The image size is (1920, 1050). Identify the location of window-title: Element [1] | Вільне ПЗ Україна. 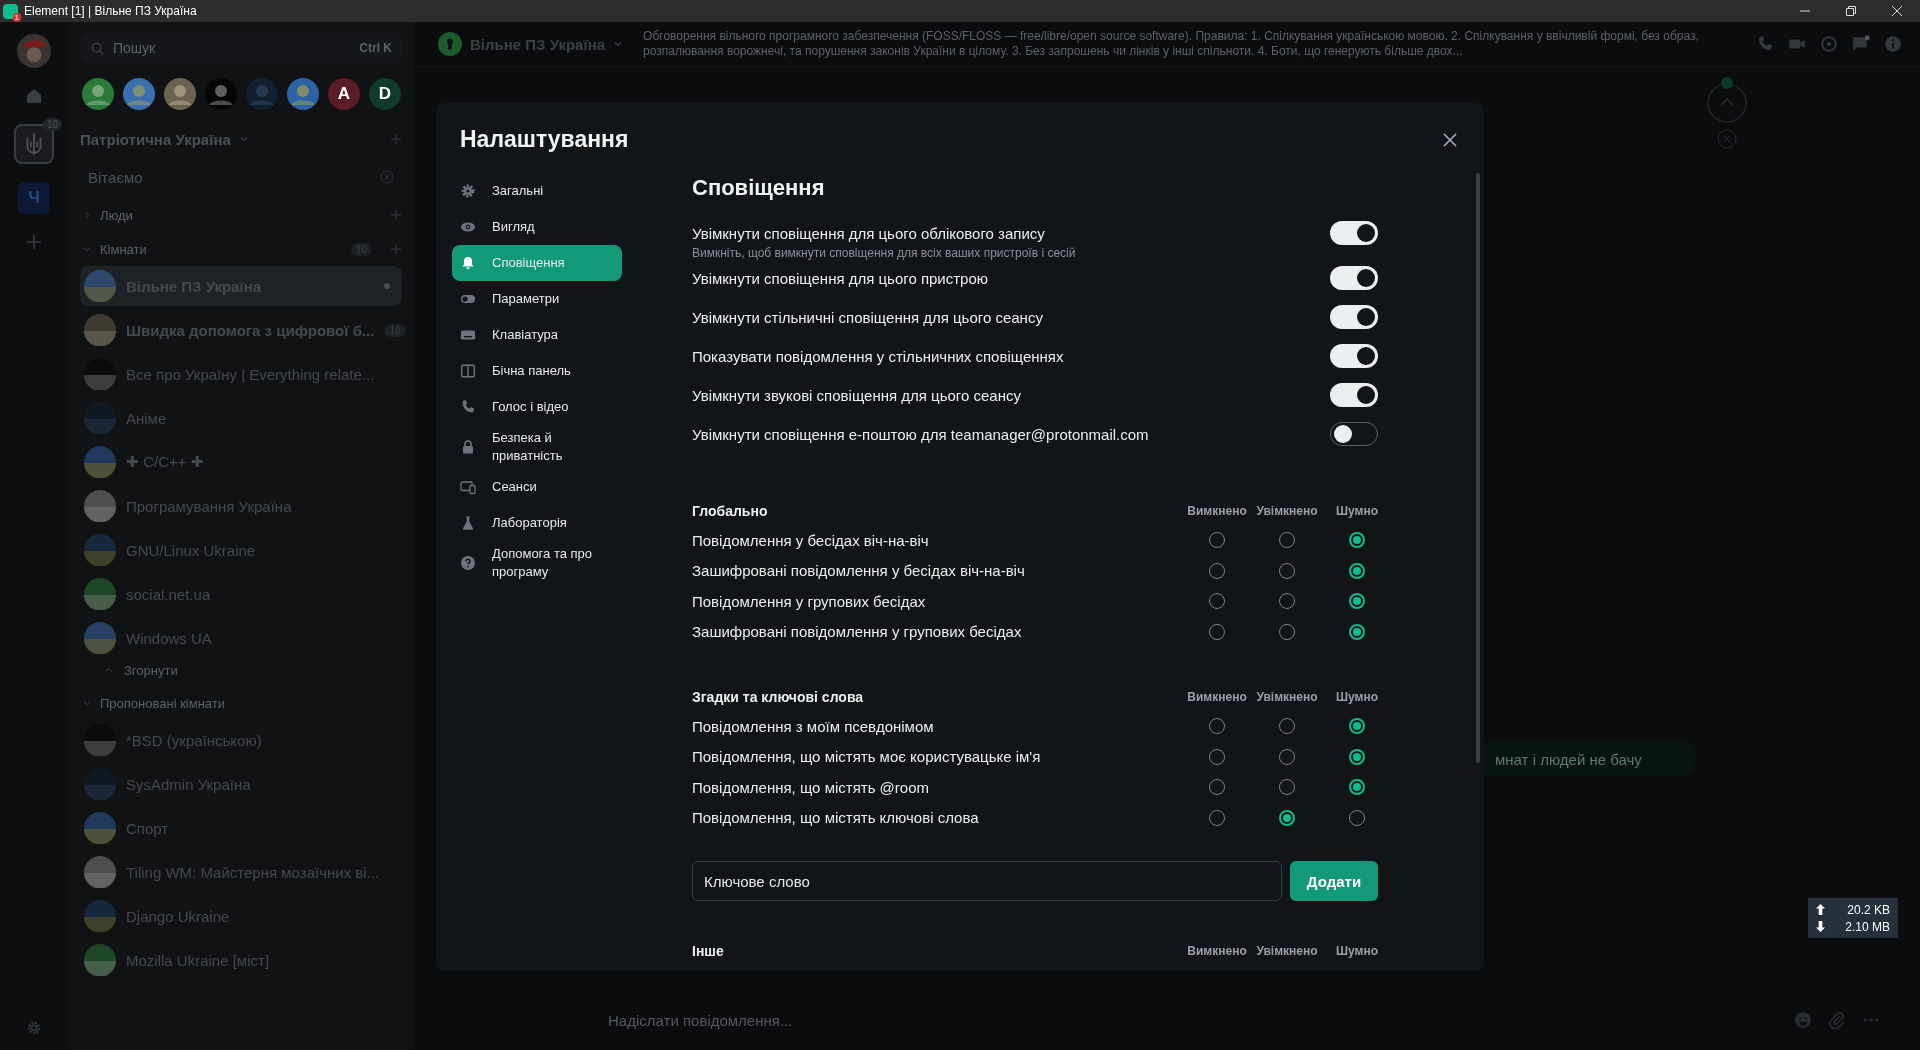
(110, 11).